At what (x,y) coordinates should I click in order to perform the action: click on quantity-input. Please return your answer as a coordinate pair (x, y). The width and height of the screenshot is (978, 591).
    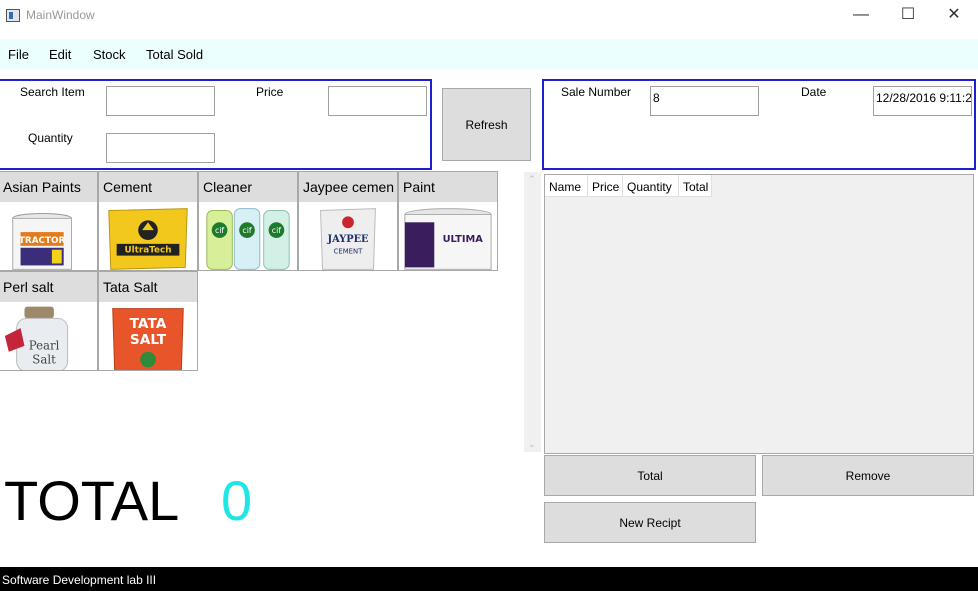
    Looking at the image, I should click on (160, 148).